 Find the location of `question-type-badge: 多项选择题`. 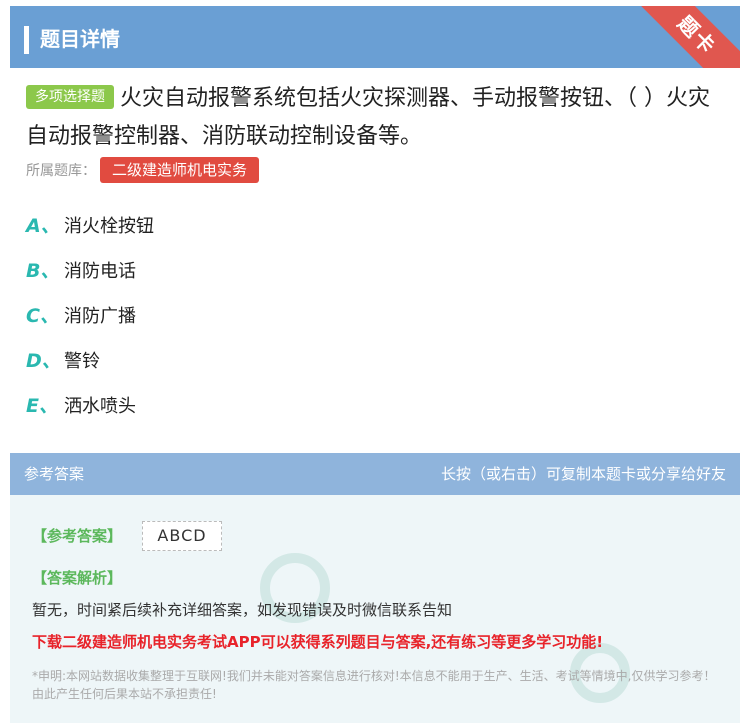

question-type-badge: 多项选择题 is located at coordinates (70, 97).